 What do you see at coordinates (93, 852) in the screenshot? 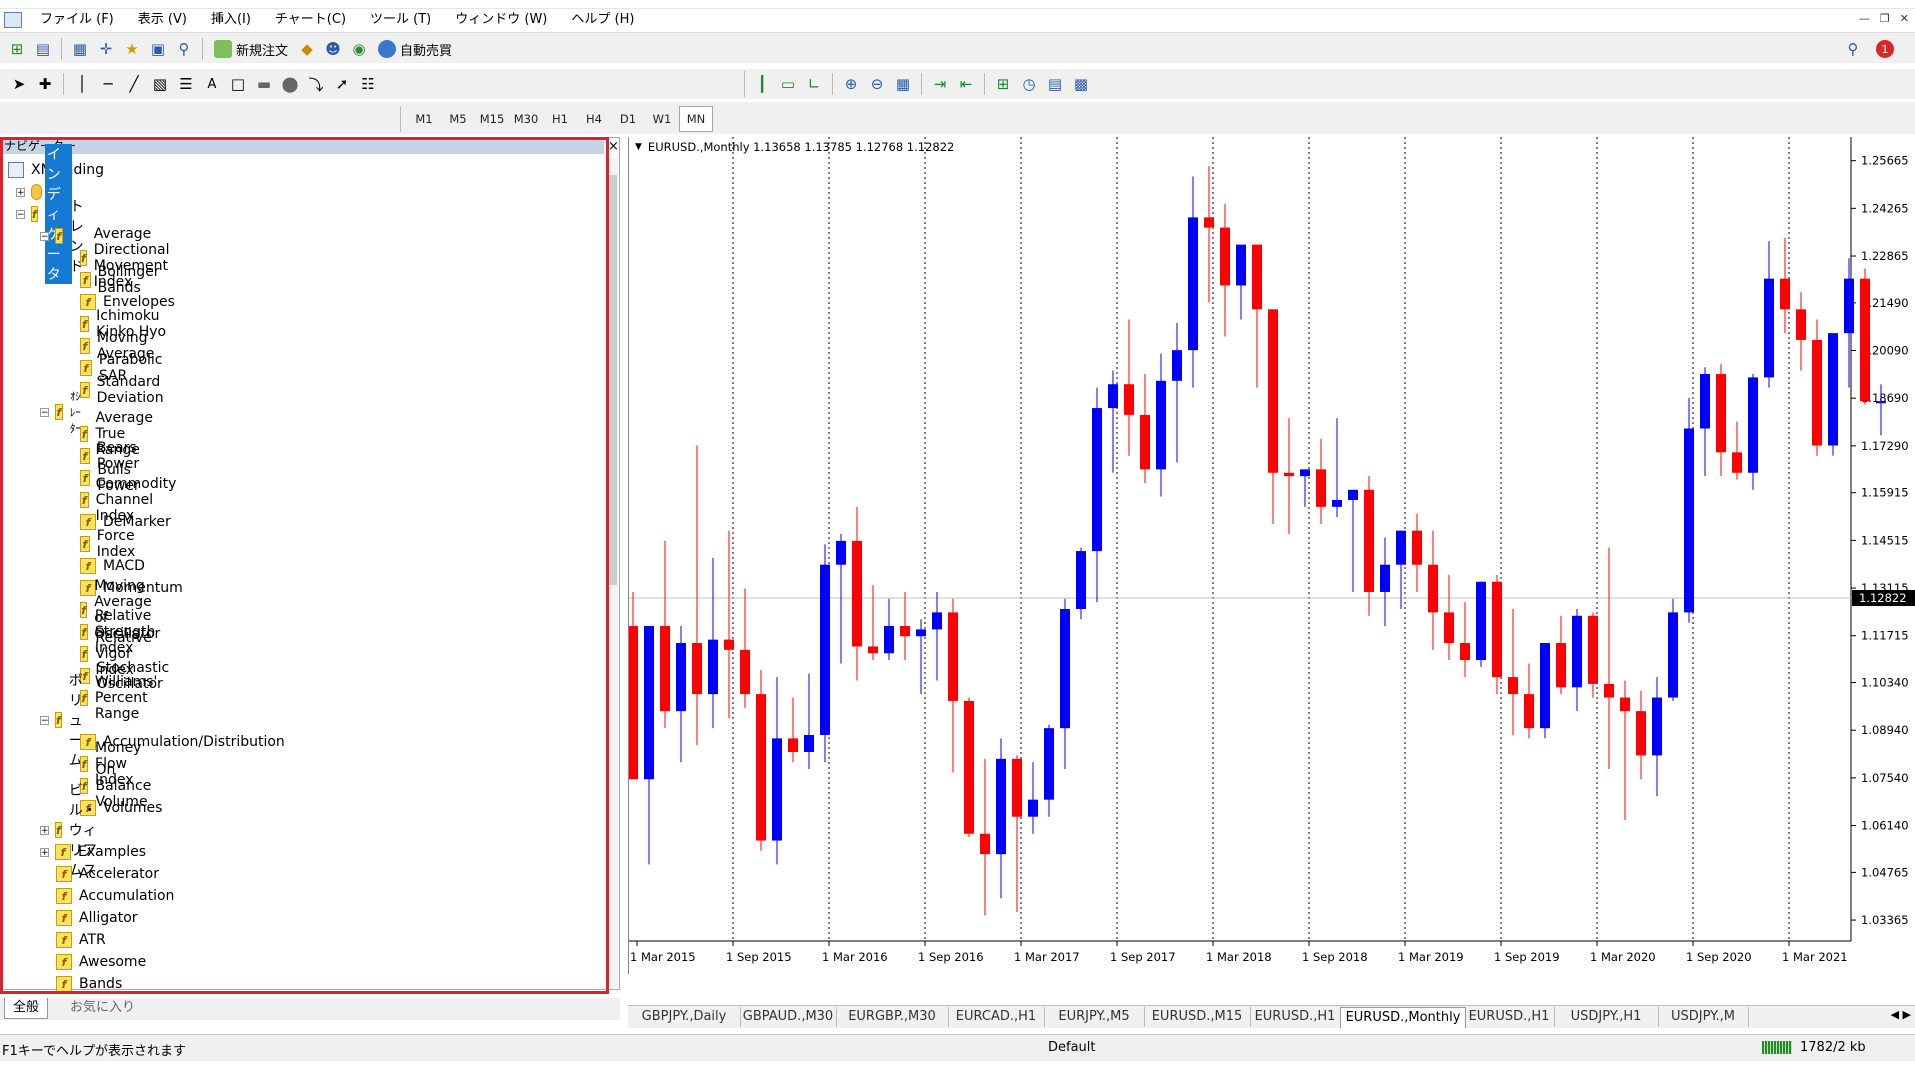
I see `tree-examples-group: + f Examples` at bounding box center [93, 852].